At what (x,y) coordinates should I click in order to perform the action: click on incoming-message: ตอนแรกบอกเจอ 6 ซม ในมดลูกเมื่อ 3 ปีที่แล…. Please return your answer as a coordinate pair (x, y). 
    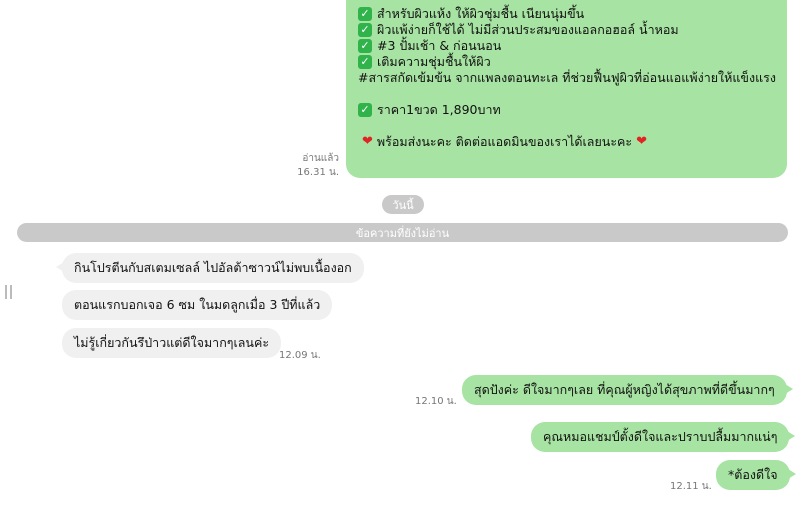
    Looking at the image, I should click on (197, 305).